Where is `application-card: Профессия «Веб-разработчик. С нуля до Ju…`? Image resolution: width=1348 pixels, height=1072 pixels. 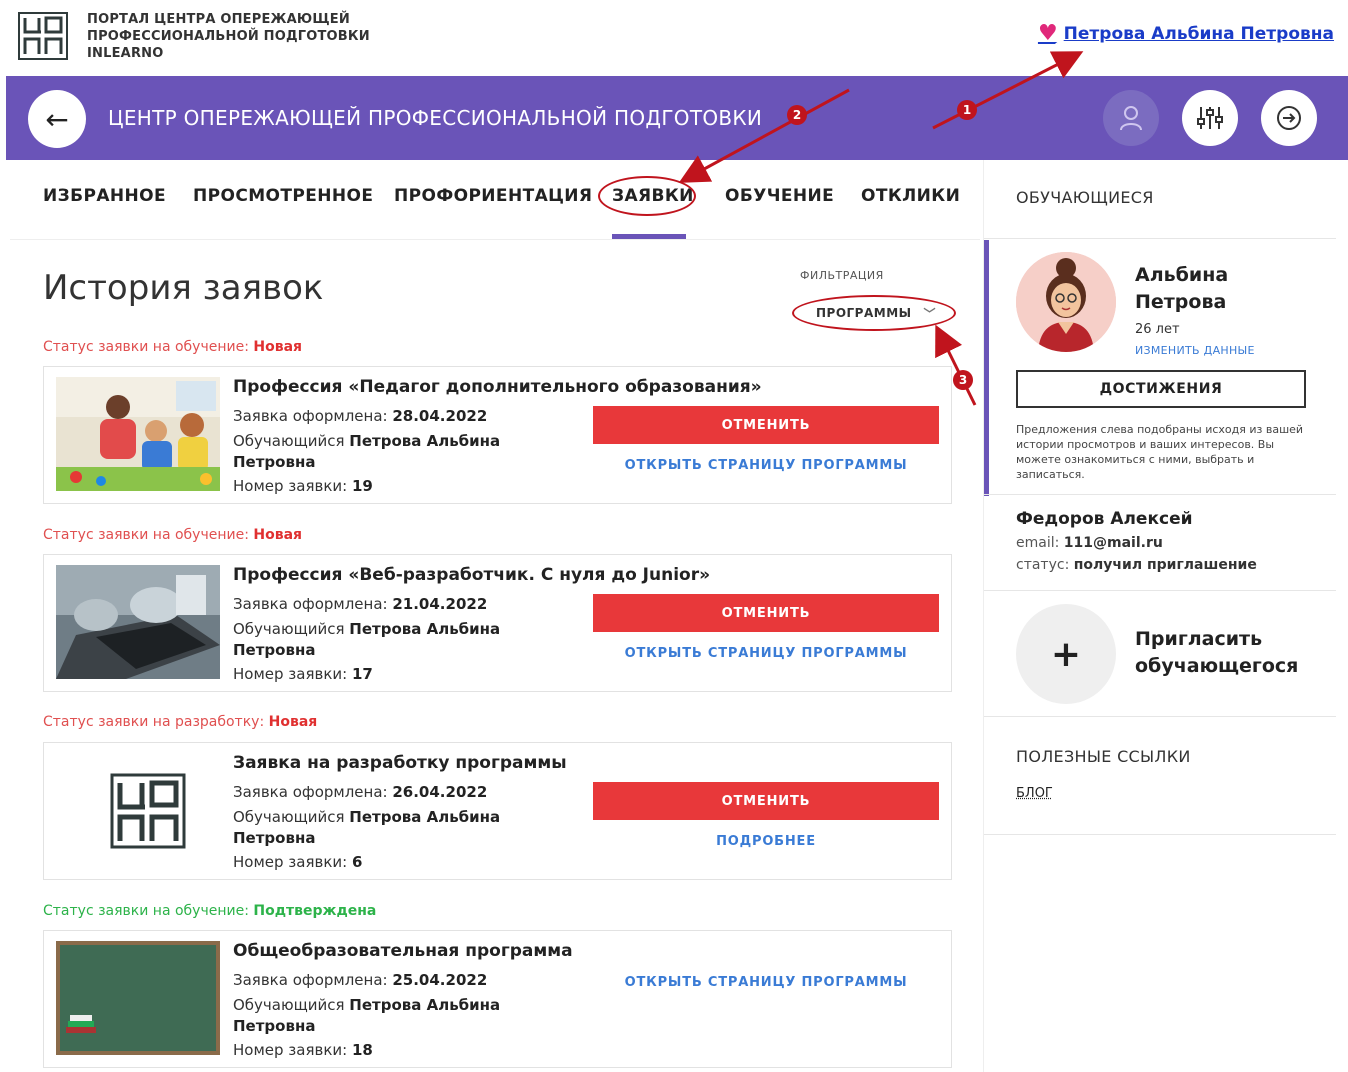
application-card: Профессия «Веб-разработчик. С нуля до Ju… is located at coordinates (497, 623).